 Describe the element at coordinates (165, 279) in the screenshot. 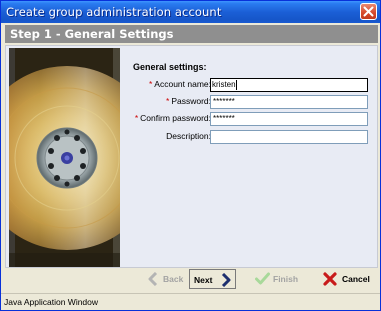

I see `back-button: Back` at that location.